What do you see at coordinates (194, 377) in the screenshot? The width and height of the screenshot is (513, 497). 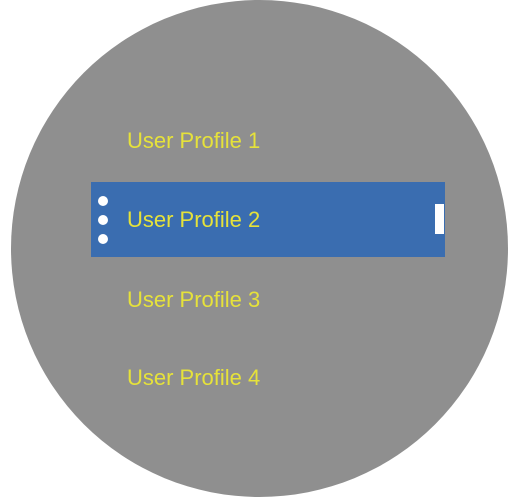 I see `menu-item-label: User Profile 4` at bounding box center [194, 377].